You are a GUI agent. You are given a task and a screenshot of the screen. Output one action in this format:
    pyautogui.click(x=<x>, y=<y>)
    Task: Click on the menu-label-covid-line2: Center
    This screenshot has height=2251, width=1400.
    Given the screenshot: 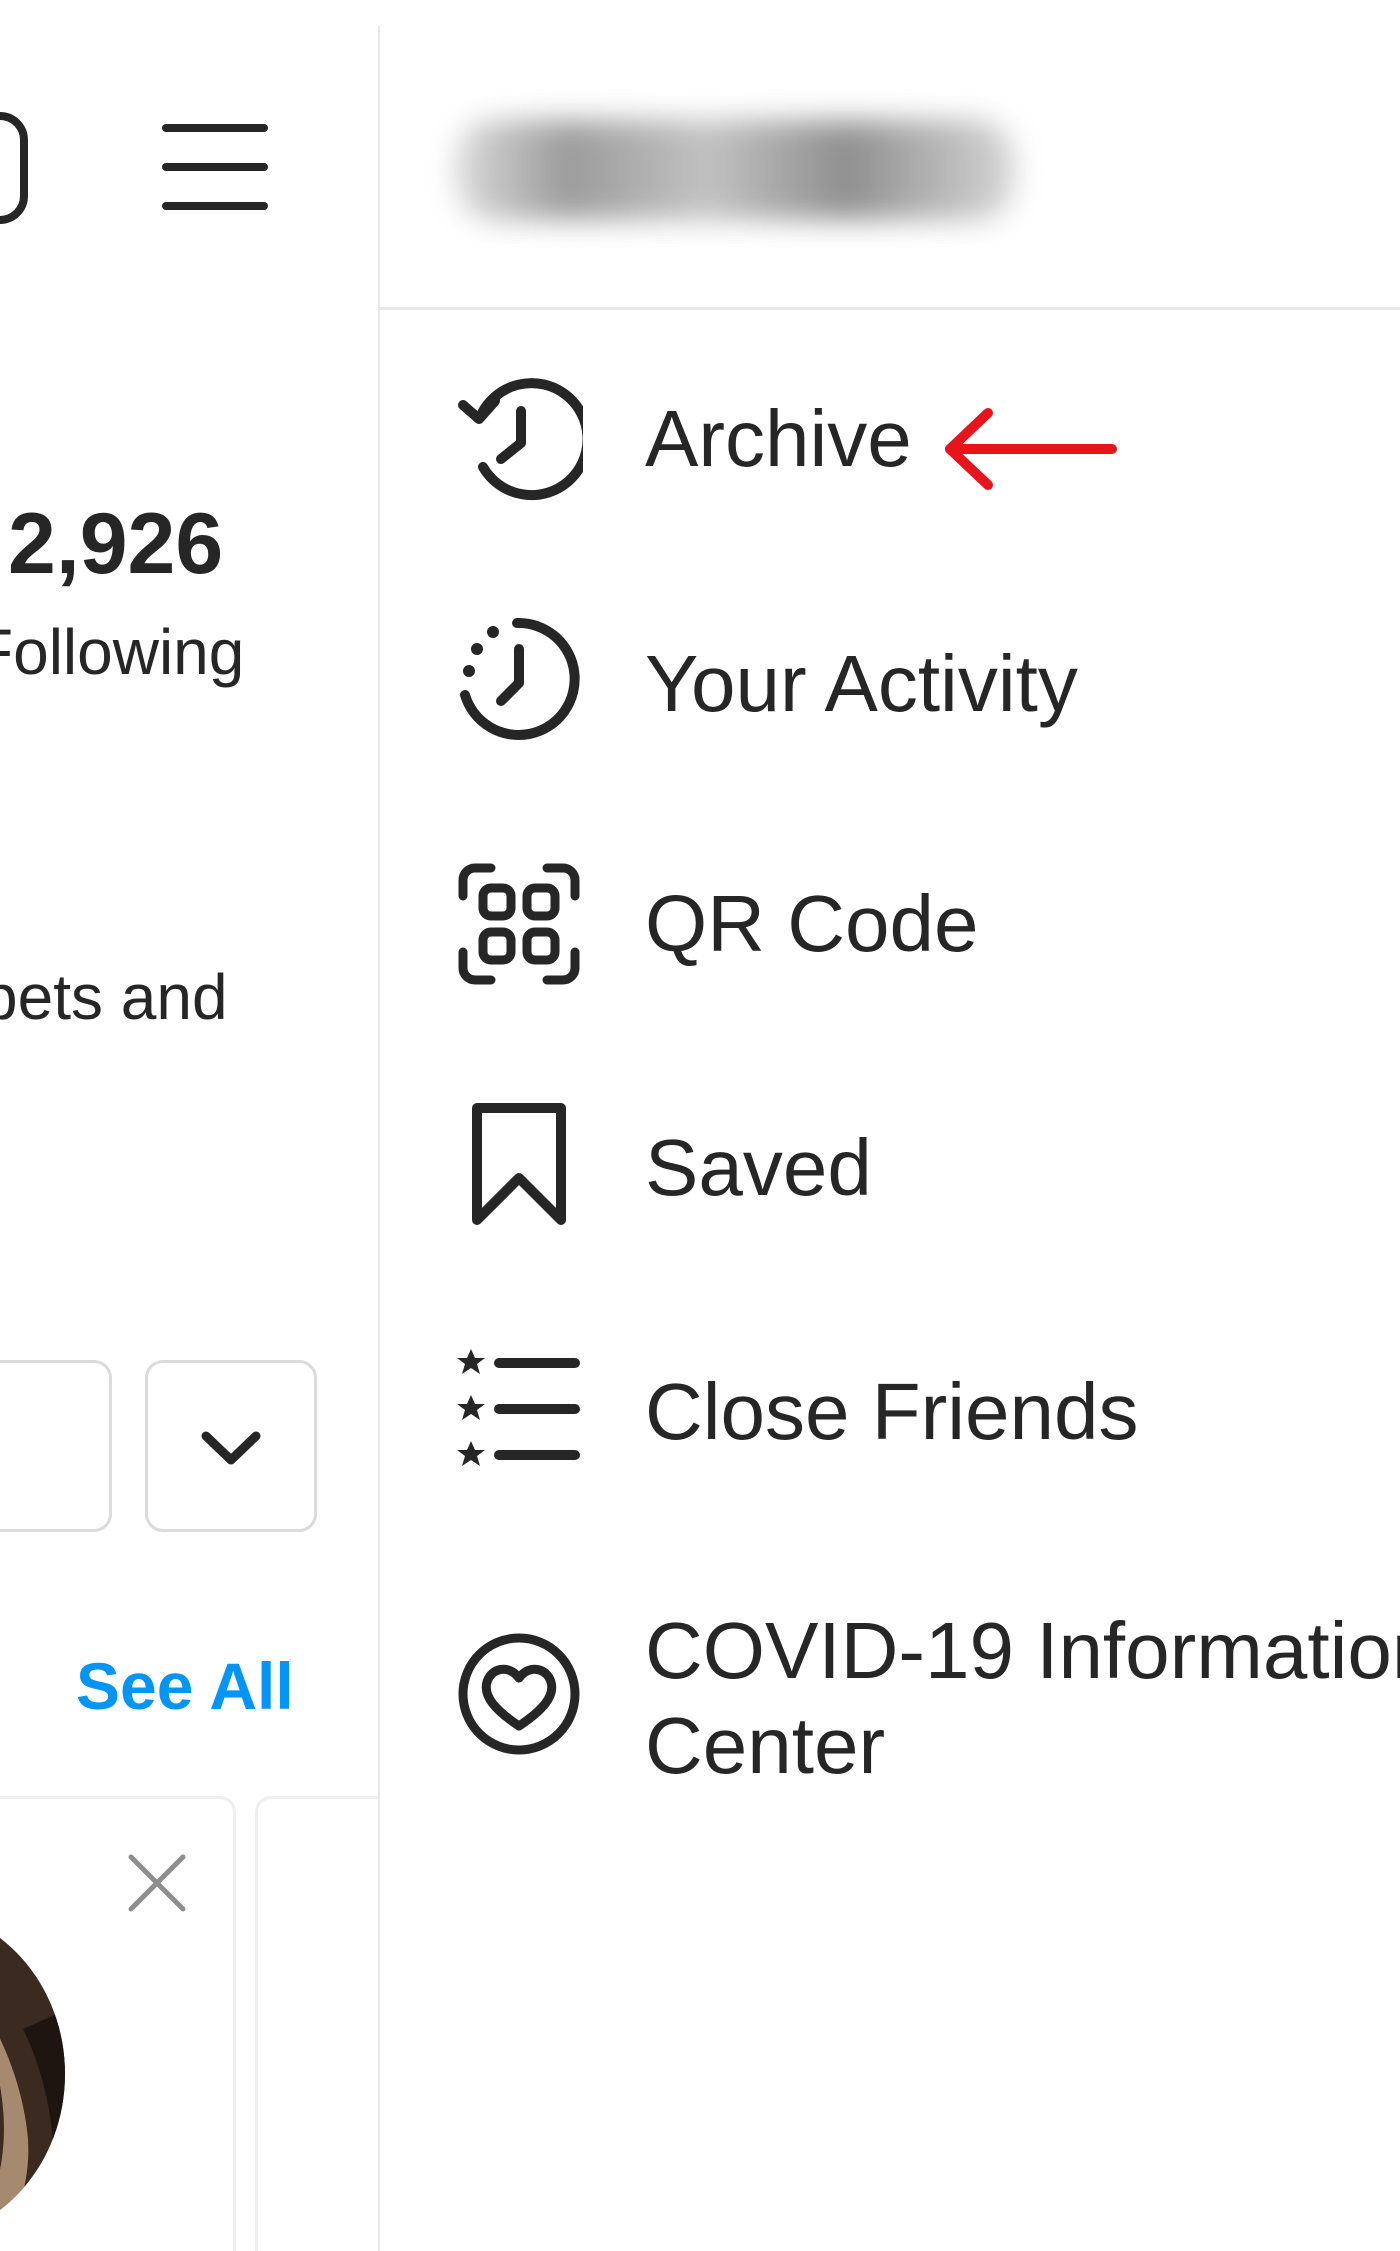 What is the action you would take?
    pyautogui.click(x=765, y=1745)
    